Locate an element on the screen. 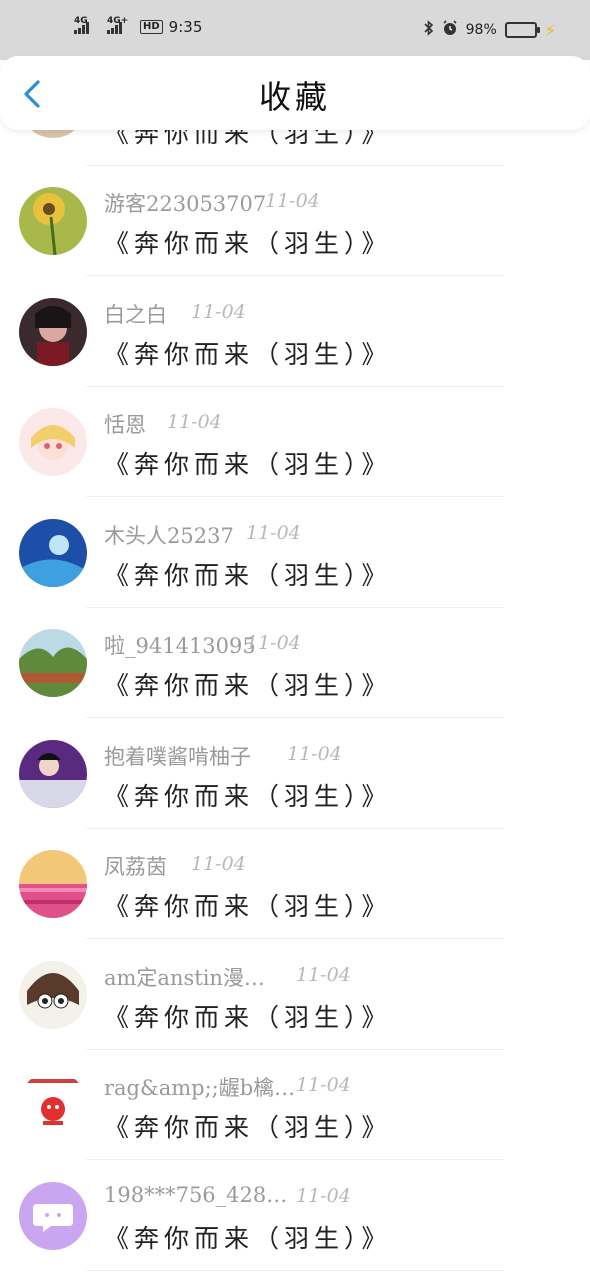 This screenshot has height=1280, width=590. list-item: 啦_941413095 11-04 《奔你而来（羽生）》 is located at coordinates (295, 663).